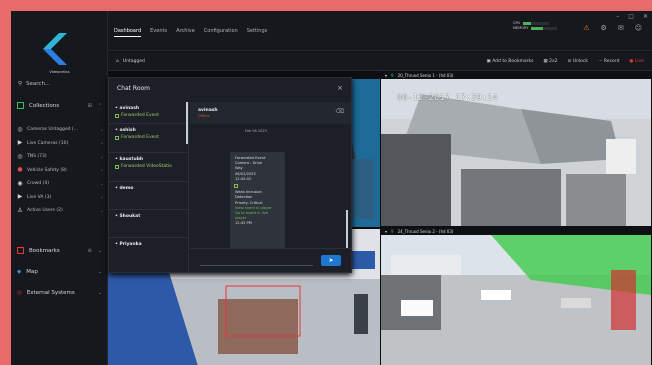 Image resolution: width=652 pixels, height=365 pixels. What do you see at coordinates (20, 210) in the screenshot?
I see `user-icon: ♙` at bounding box center [20, 210].